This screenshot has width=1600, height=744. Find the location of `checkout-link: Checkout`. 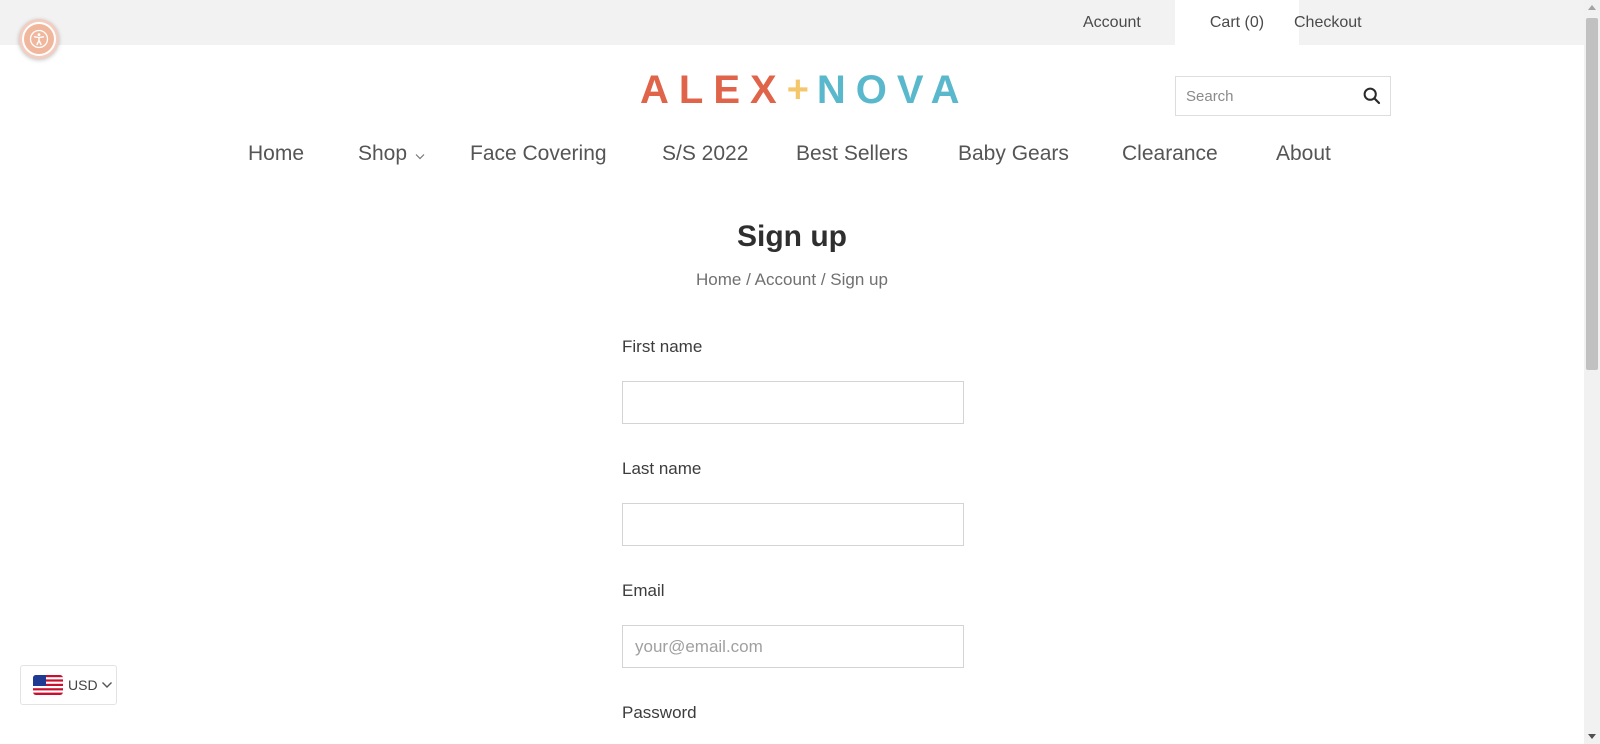

checkout-link: Checkout is located at coordinates (1328, 22).